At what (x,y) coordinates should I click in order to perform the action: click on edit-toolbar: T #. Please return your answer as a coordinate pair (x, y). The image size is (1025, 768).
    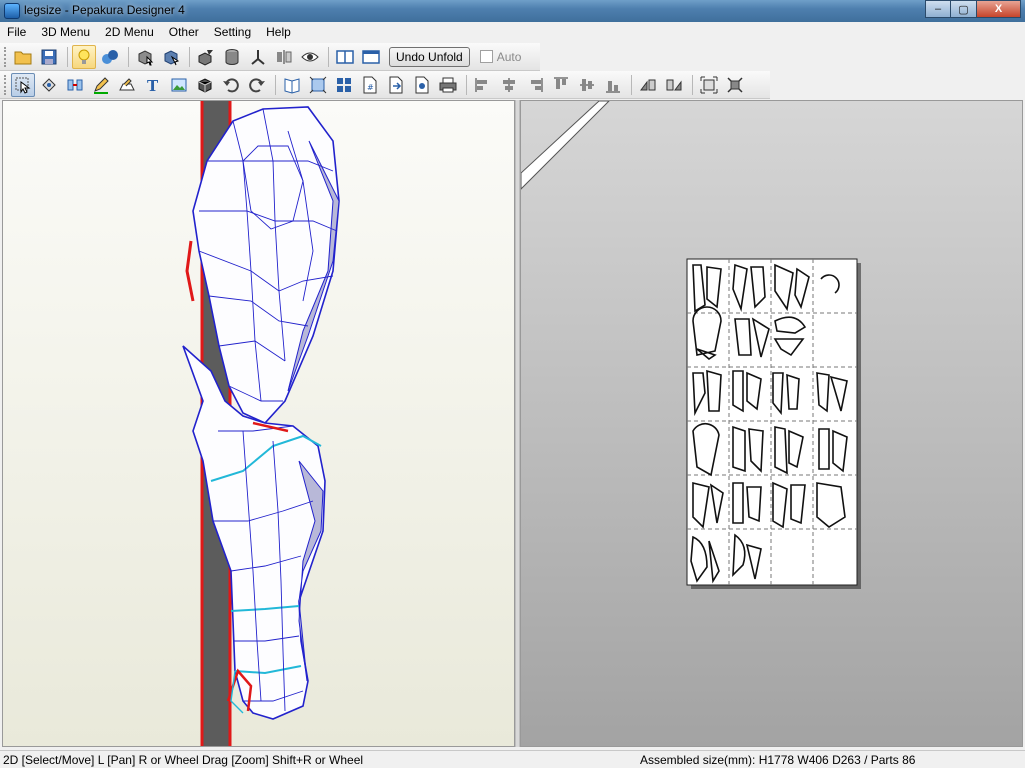
    Looking at the image, I should click on (385, 85).